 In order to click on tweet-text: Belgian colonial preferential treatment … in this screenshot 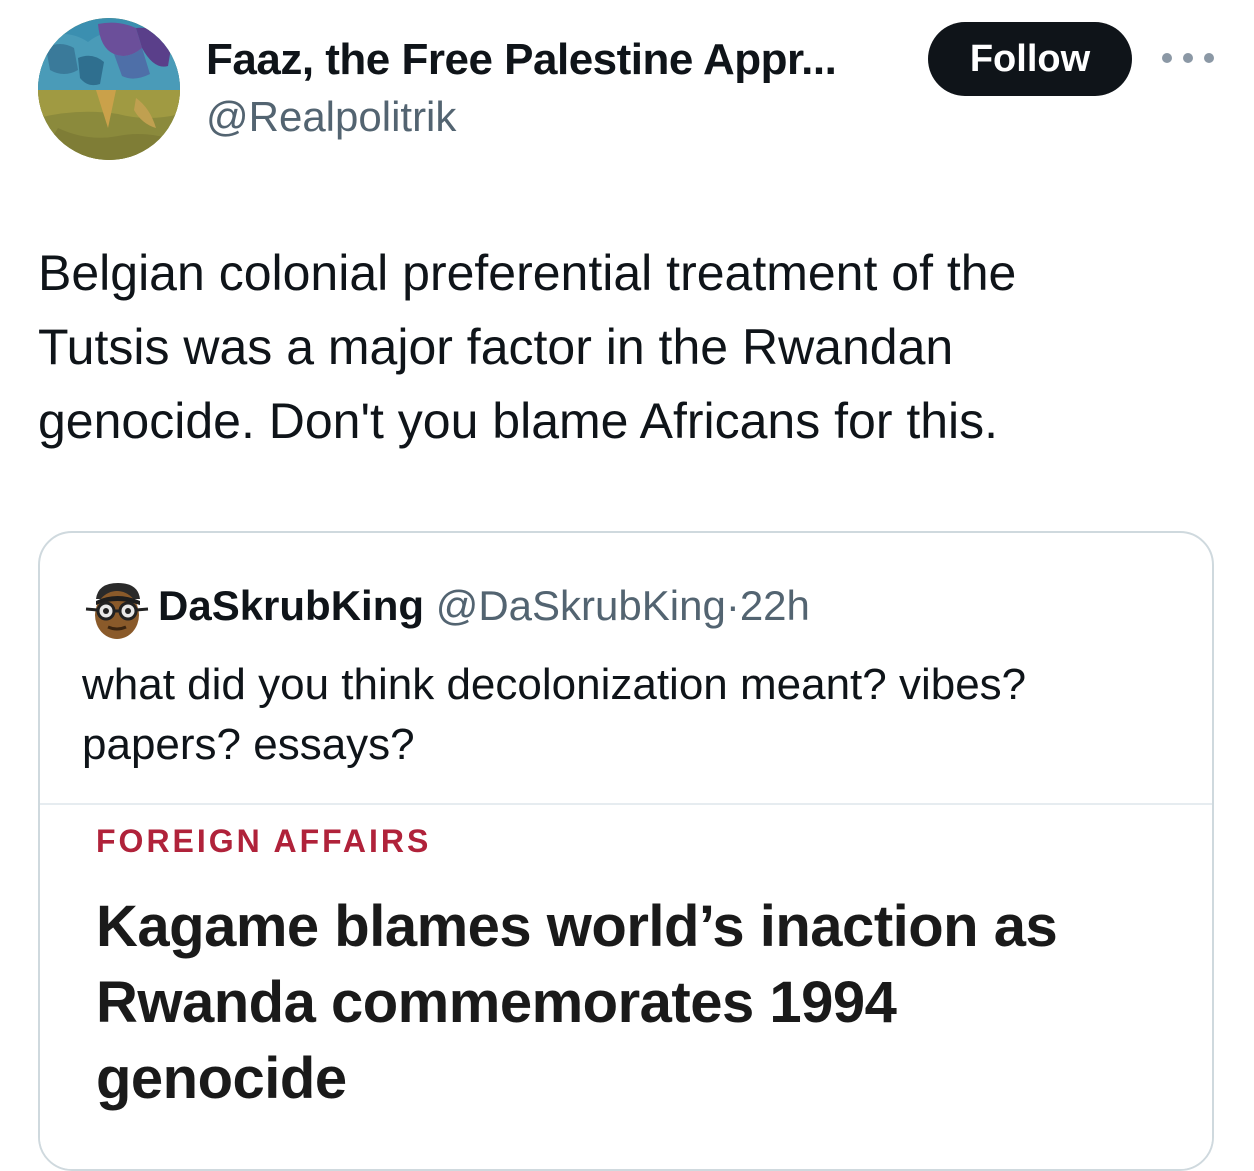, I will do `click(527, 347)`.